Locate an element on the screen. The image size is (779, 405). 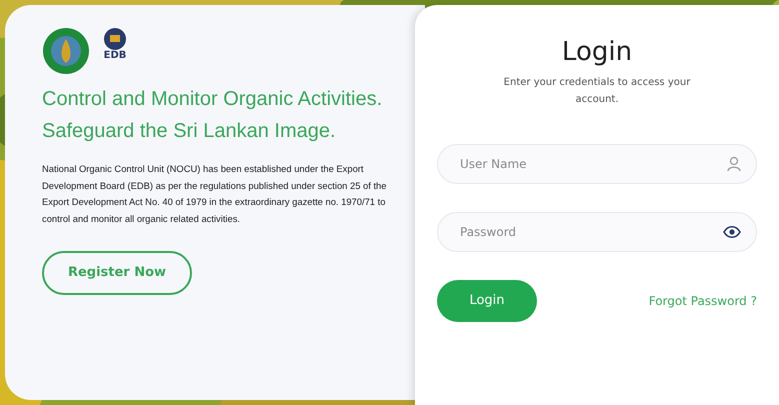
heading: Control and Monitor Organic Activities. Safeguard the Sri Lankan Image. is located at coordinates (213, 115).